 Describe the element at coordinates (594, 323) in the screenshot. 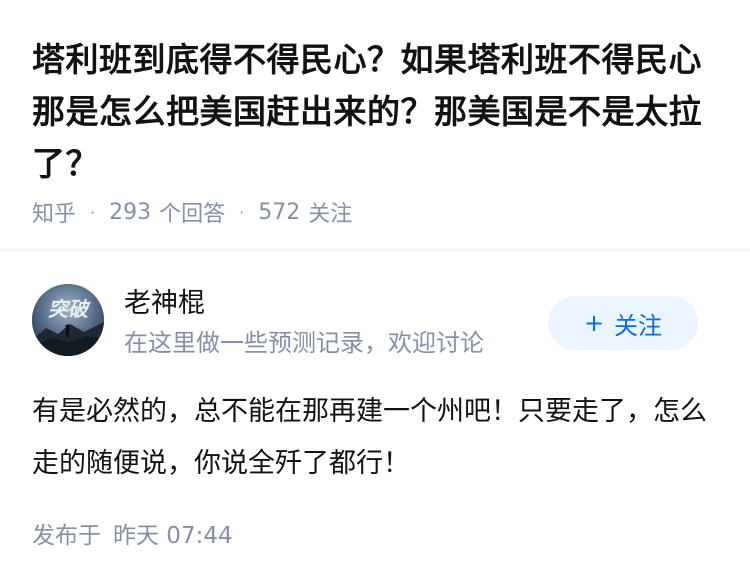

I see `plus-icon: +` at that location.